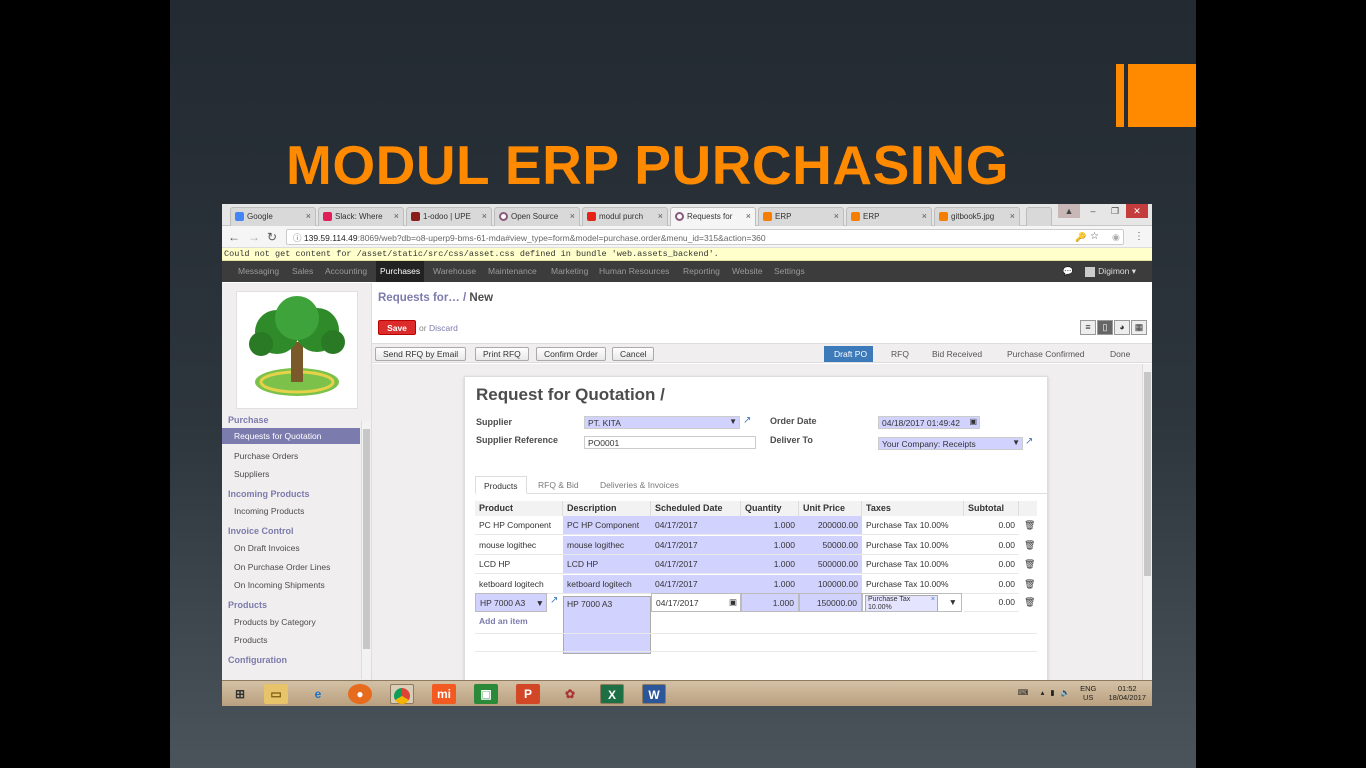  Describe the element at coordinates (1139, 236) in the screenshot. I see `menu-icon: ⋮` at that location.